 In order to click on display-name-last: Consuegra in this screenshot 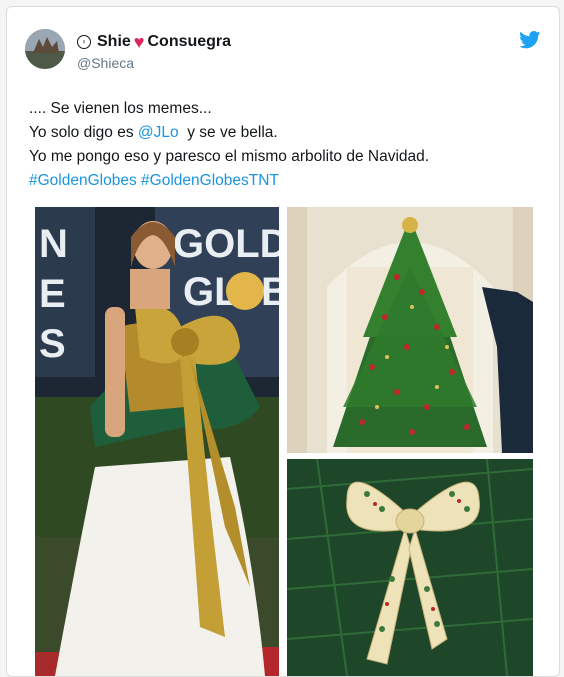, I will do `click(189, 41)`.